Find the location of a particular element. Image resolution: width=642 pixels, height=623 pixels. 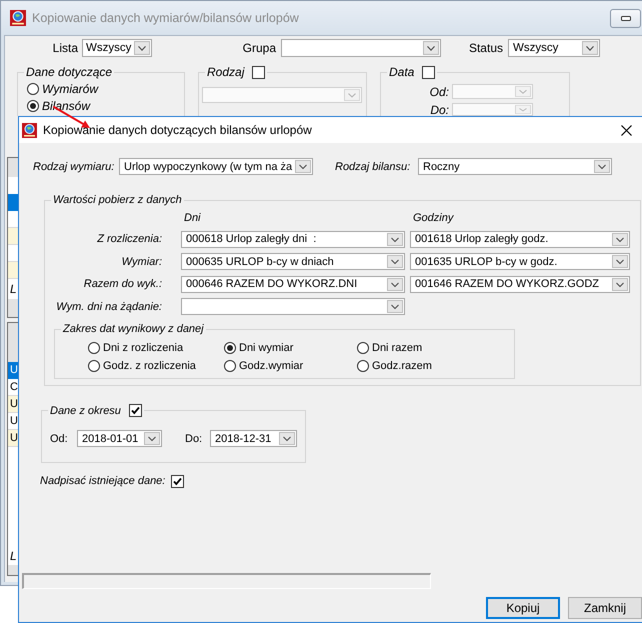

field-label: Razem do wyk.: is located at coordinates (123, 284).